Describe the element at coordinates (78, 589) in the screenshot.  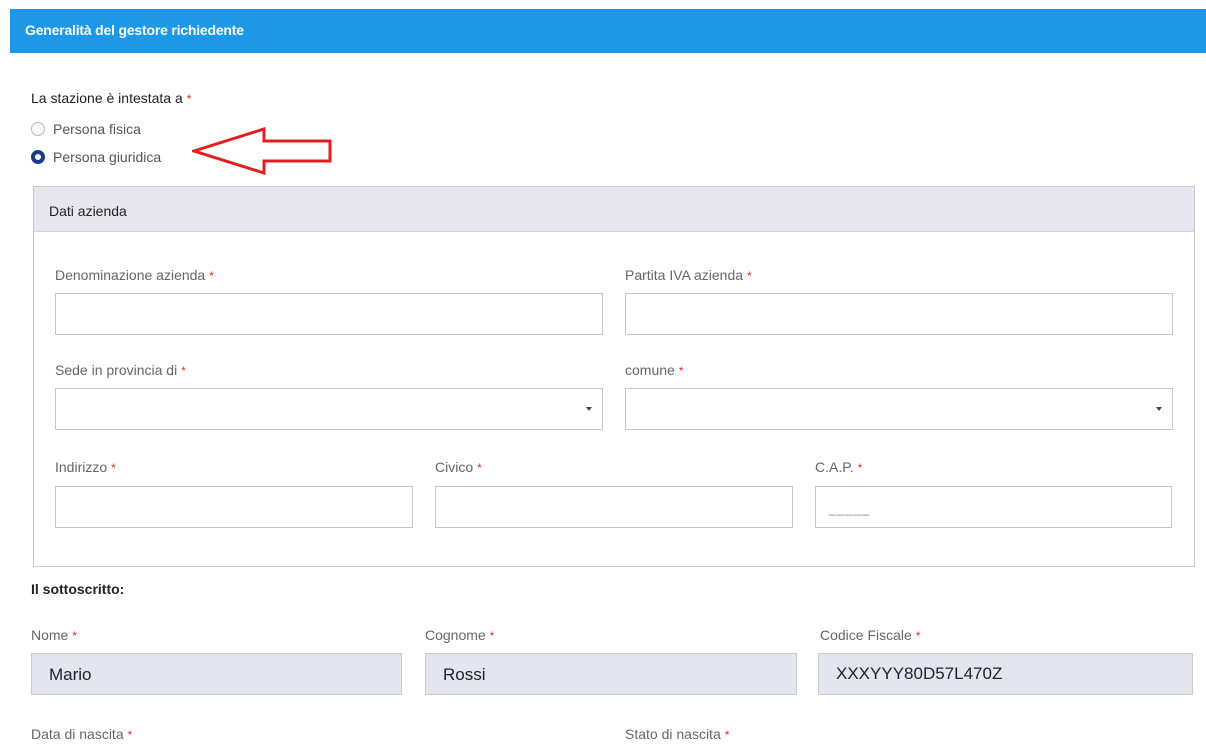
I see `signer-section-title: Il sottoscritto:` at that location.